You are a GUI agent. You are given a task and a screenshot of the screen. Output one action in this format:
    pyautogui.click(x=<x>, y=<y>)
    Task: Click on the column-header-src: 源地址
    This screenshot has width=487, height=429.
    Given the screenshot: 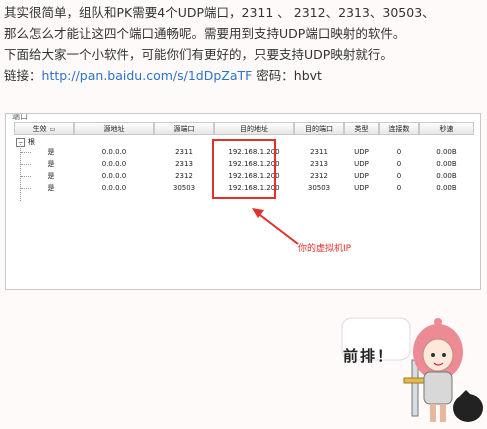 What is the action you would take?
    pyautogui.click(x=114, y=128)
    